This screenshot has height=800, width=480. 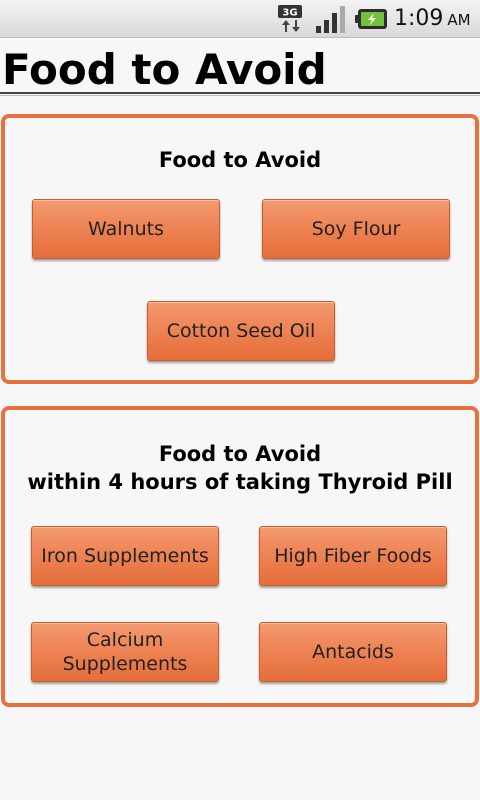 I want to click on clock-time: 1:09, so click(x=419, y=18).